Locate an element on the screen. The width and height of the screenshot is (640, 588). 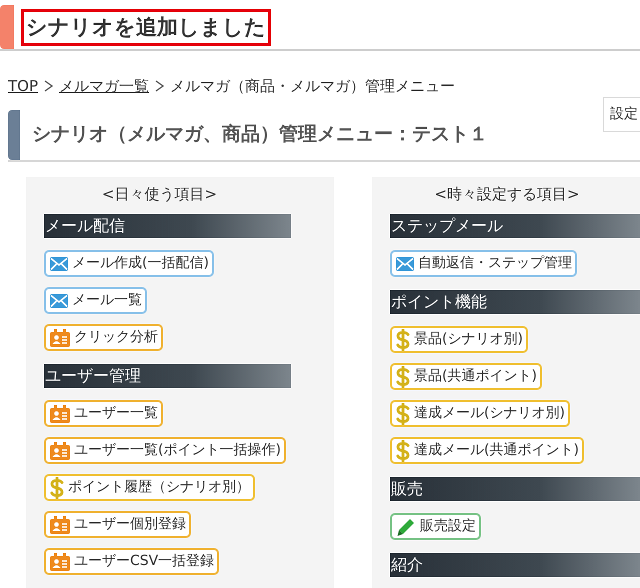
section-header: 販売 is located at coordinates (515, 489).